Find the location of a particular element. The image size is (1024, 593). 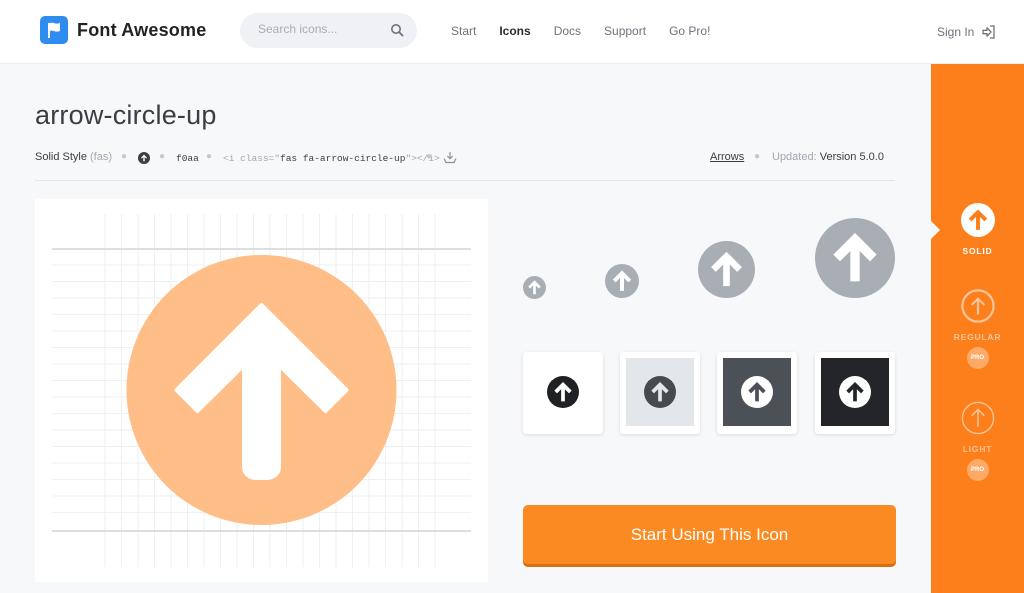

brand-name: Font Awesome is located at coordinates (142, 29).